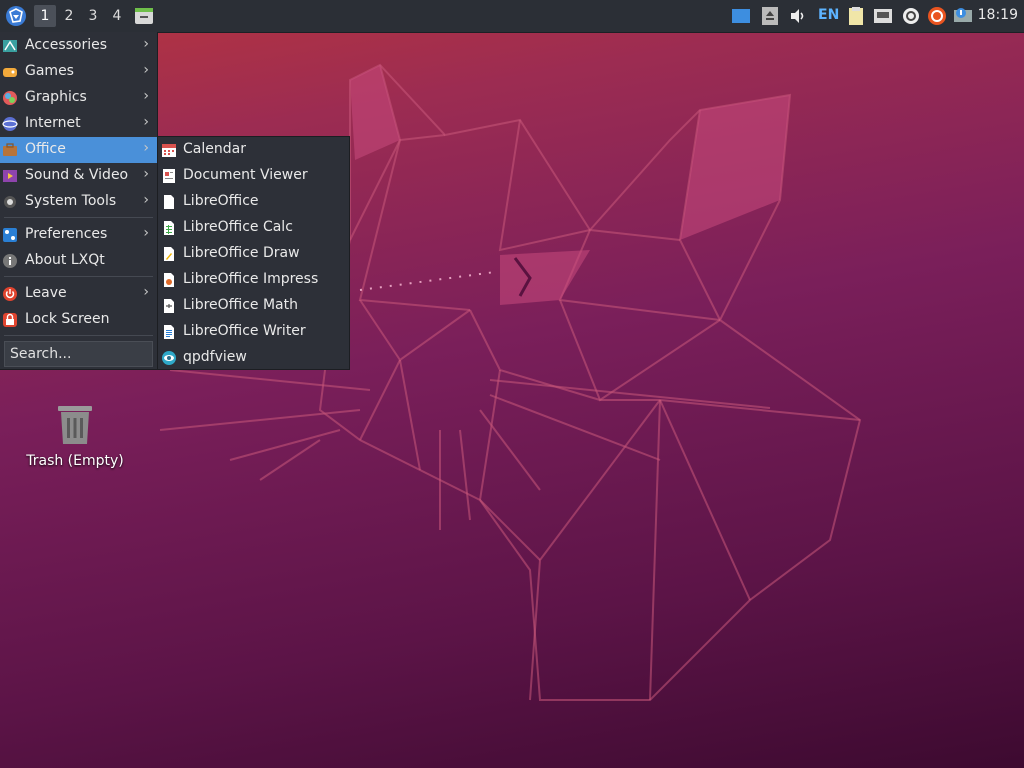  What do you see at coordinates (253, 358) in the screenshot?
I see `submenu-item-qpdfview: qpdfview` at bounding box center [253, 358].